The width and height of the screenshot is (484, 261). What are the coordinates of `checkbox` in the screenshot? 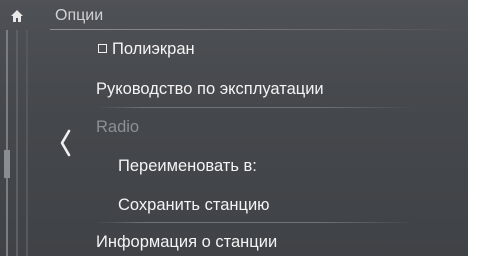 It's located at (102, 48).